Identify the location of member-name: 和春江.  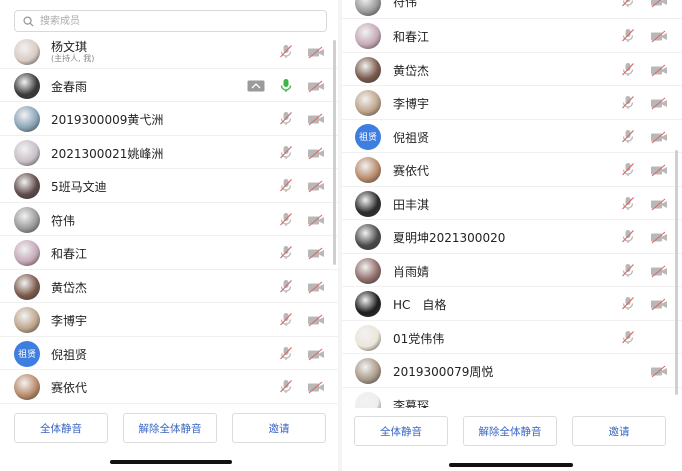
(411, 37).